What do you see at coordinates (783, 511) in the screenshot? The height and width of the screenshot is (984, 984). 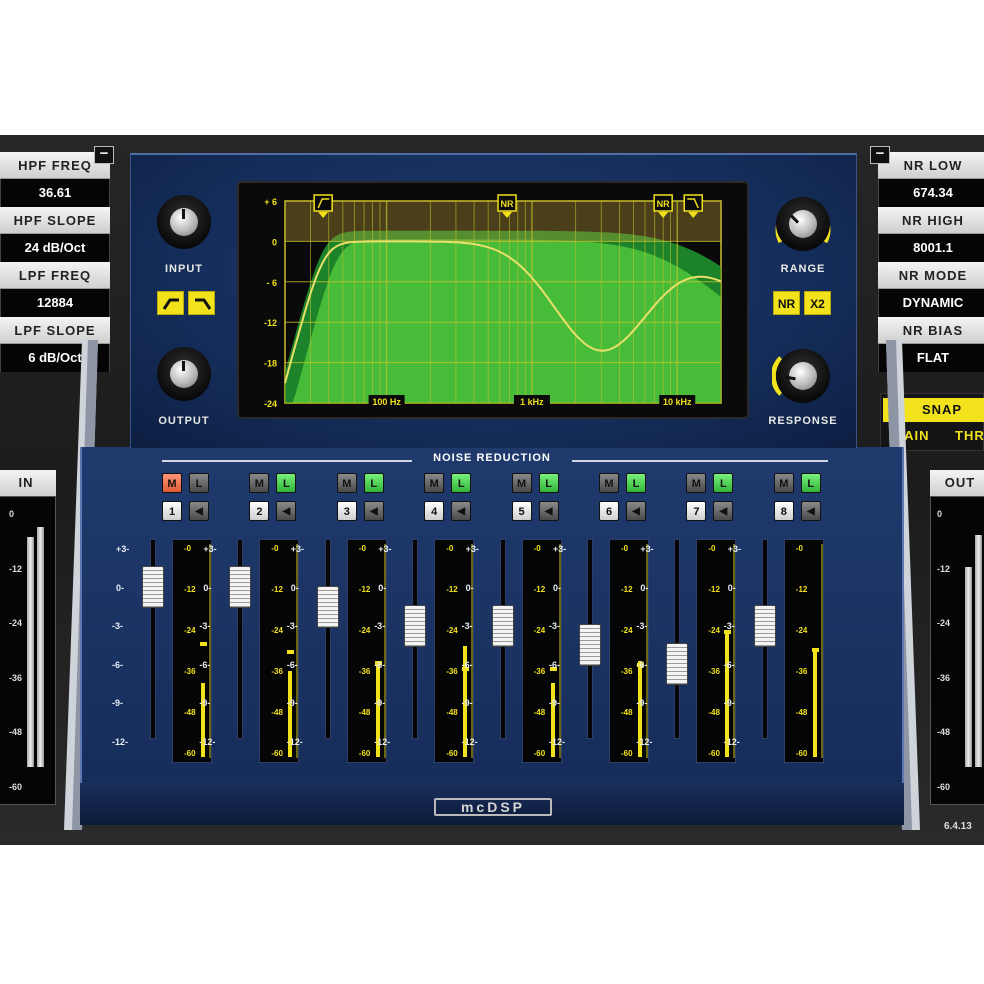 I see `channel-number-ch8: 8` at bounding box center [783, 511].